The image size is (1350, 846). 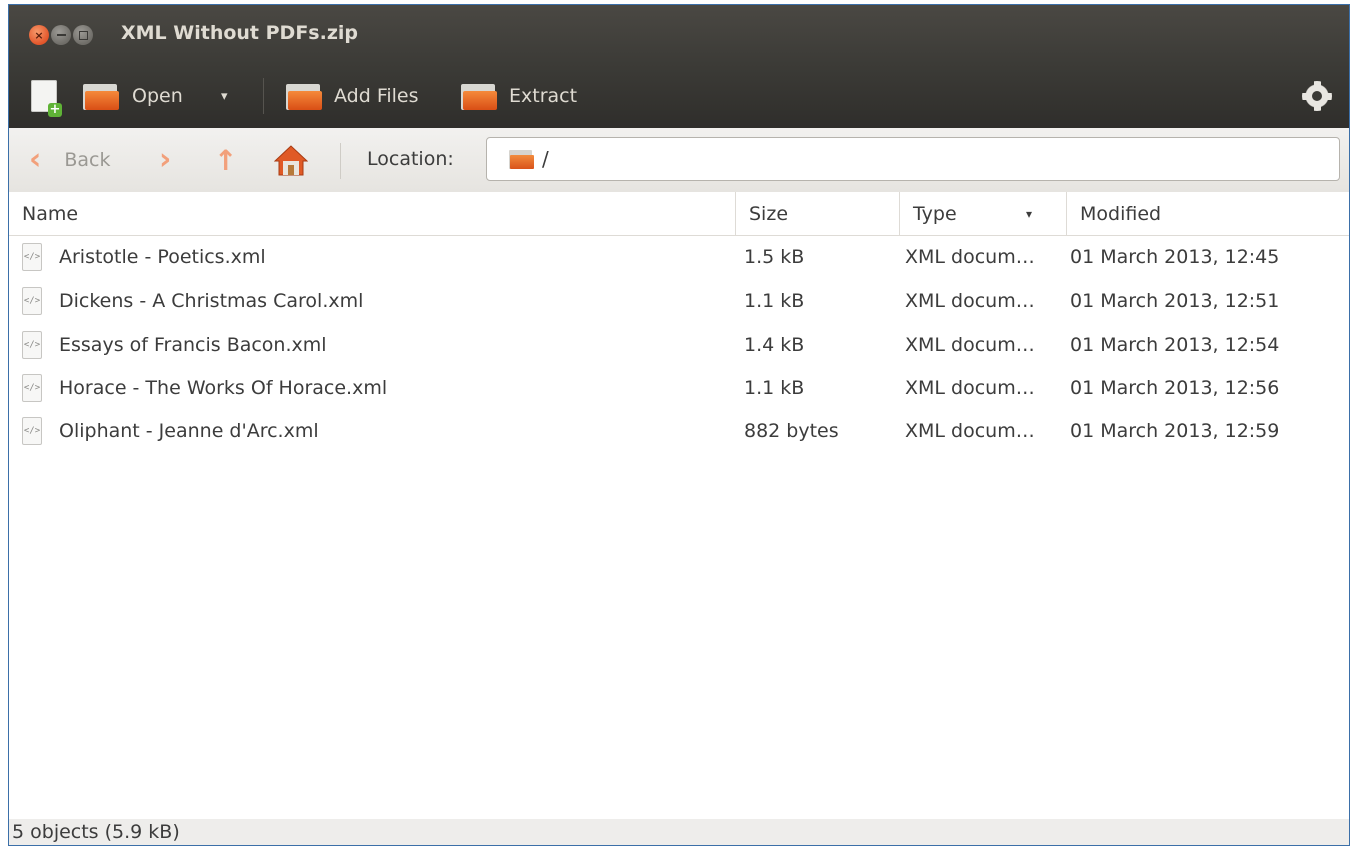 What do you see at coordinates (87, 160) in the screenshot?
I see `back-label: Back` at bounding box center [87, 160].